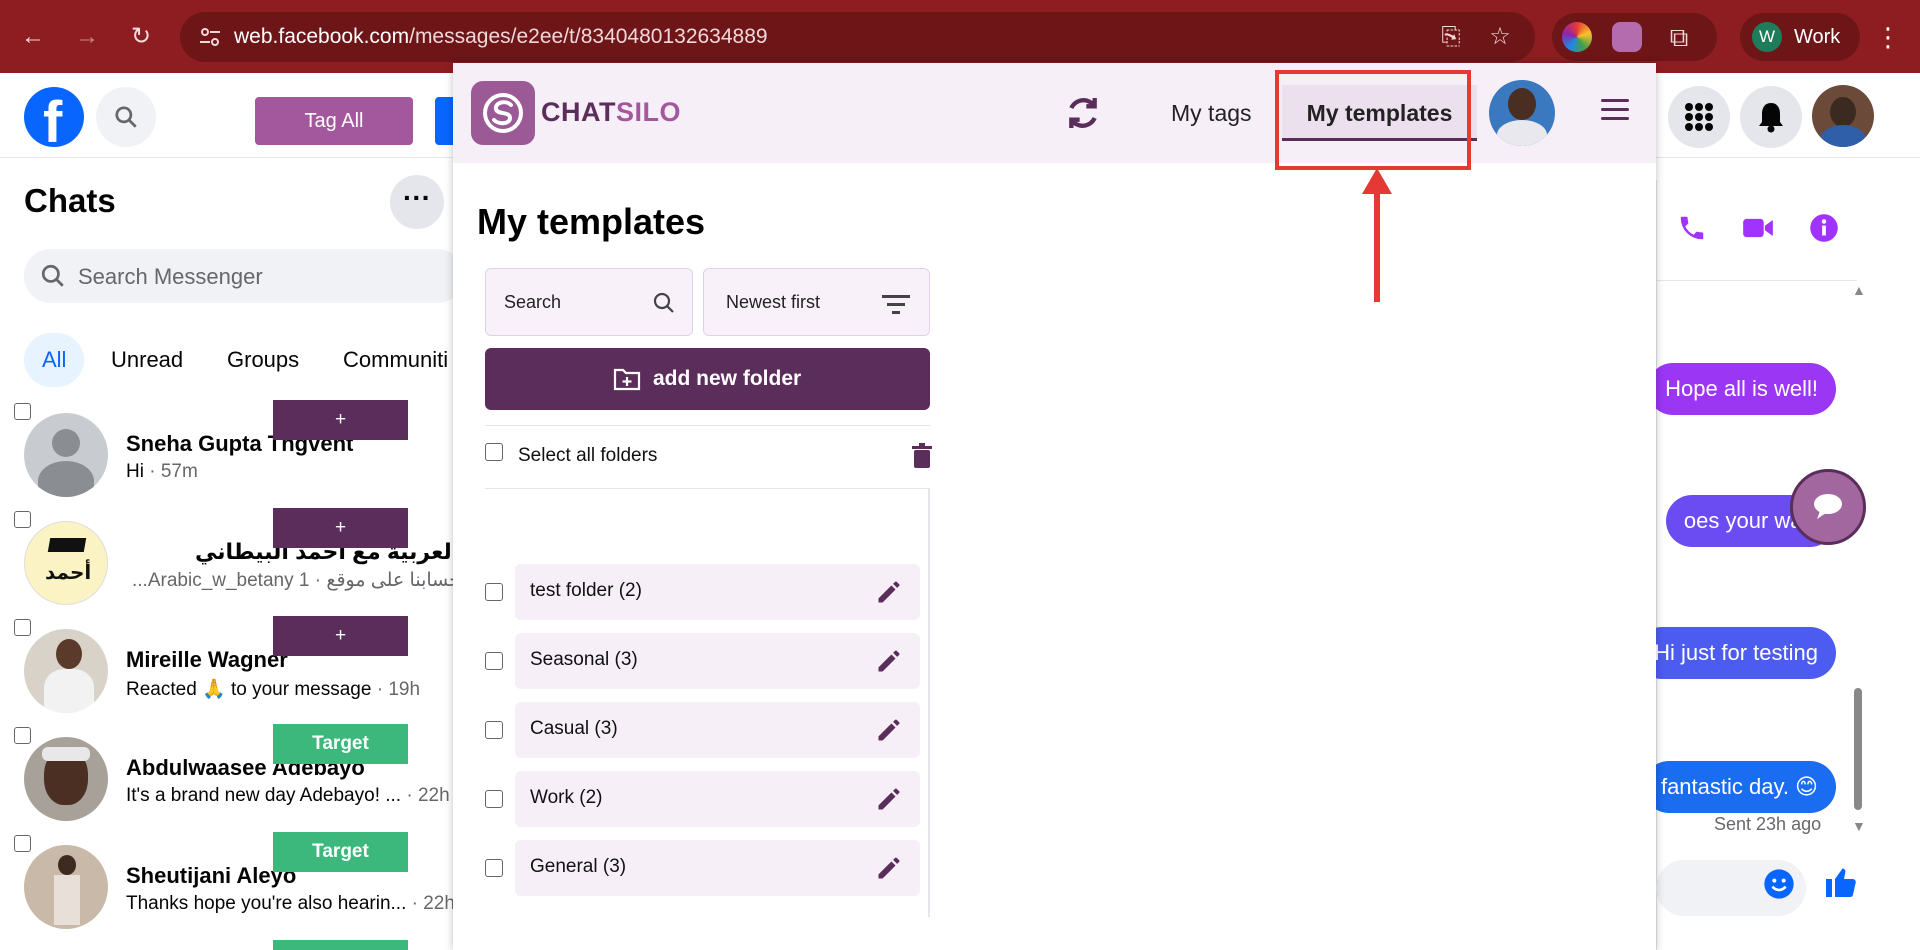 The height and width of the screenshot is (950, 1920). Describe the element at coordinates (816, 302) in the screenshot. I see `sort-dropdown: Newest first` at that location.